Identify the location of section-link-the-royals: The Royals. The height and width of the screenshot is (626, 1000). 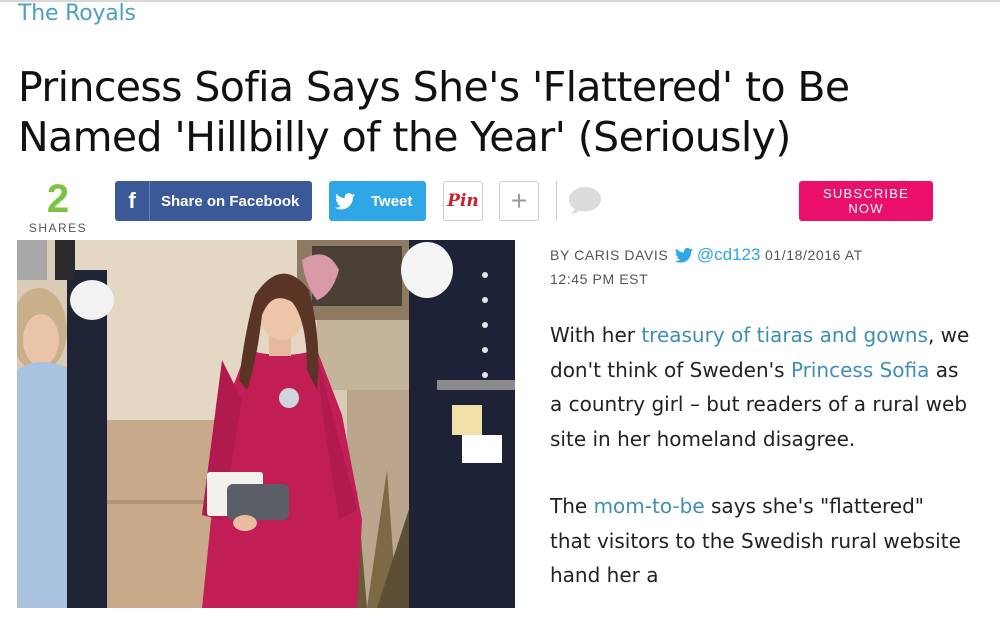
(77, 14).